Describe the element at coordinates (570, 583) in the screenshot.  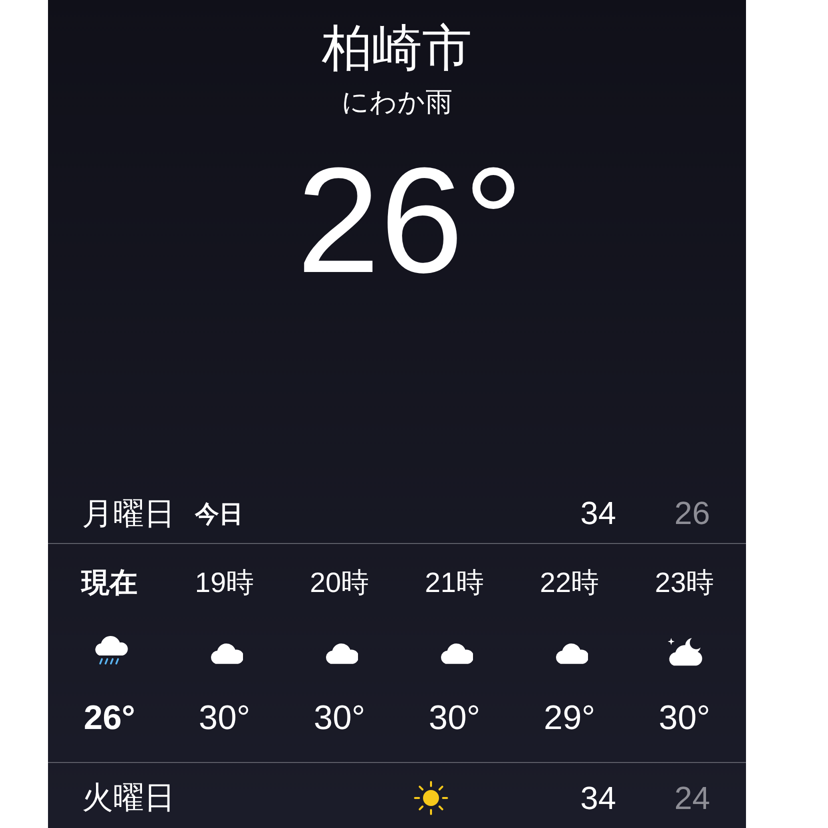
I see `hour-label: 22時` at that location.